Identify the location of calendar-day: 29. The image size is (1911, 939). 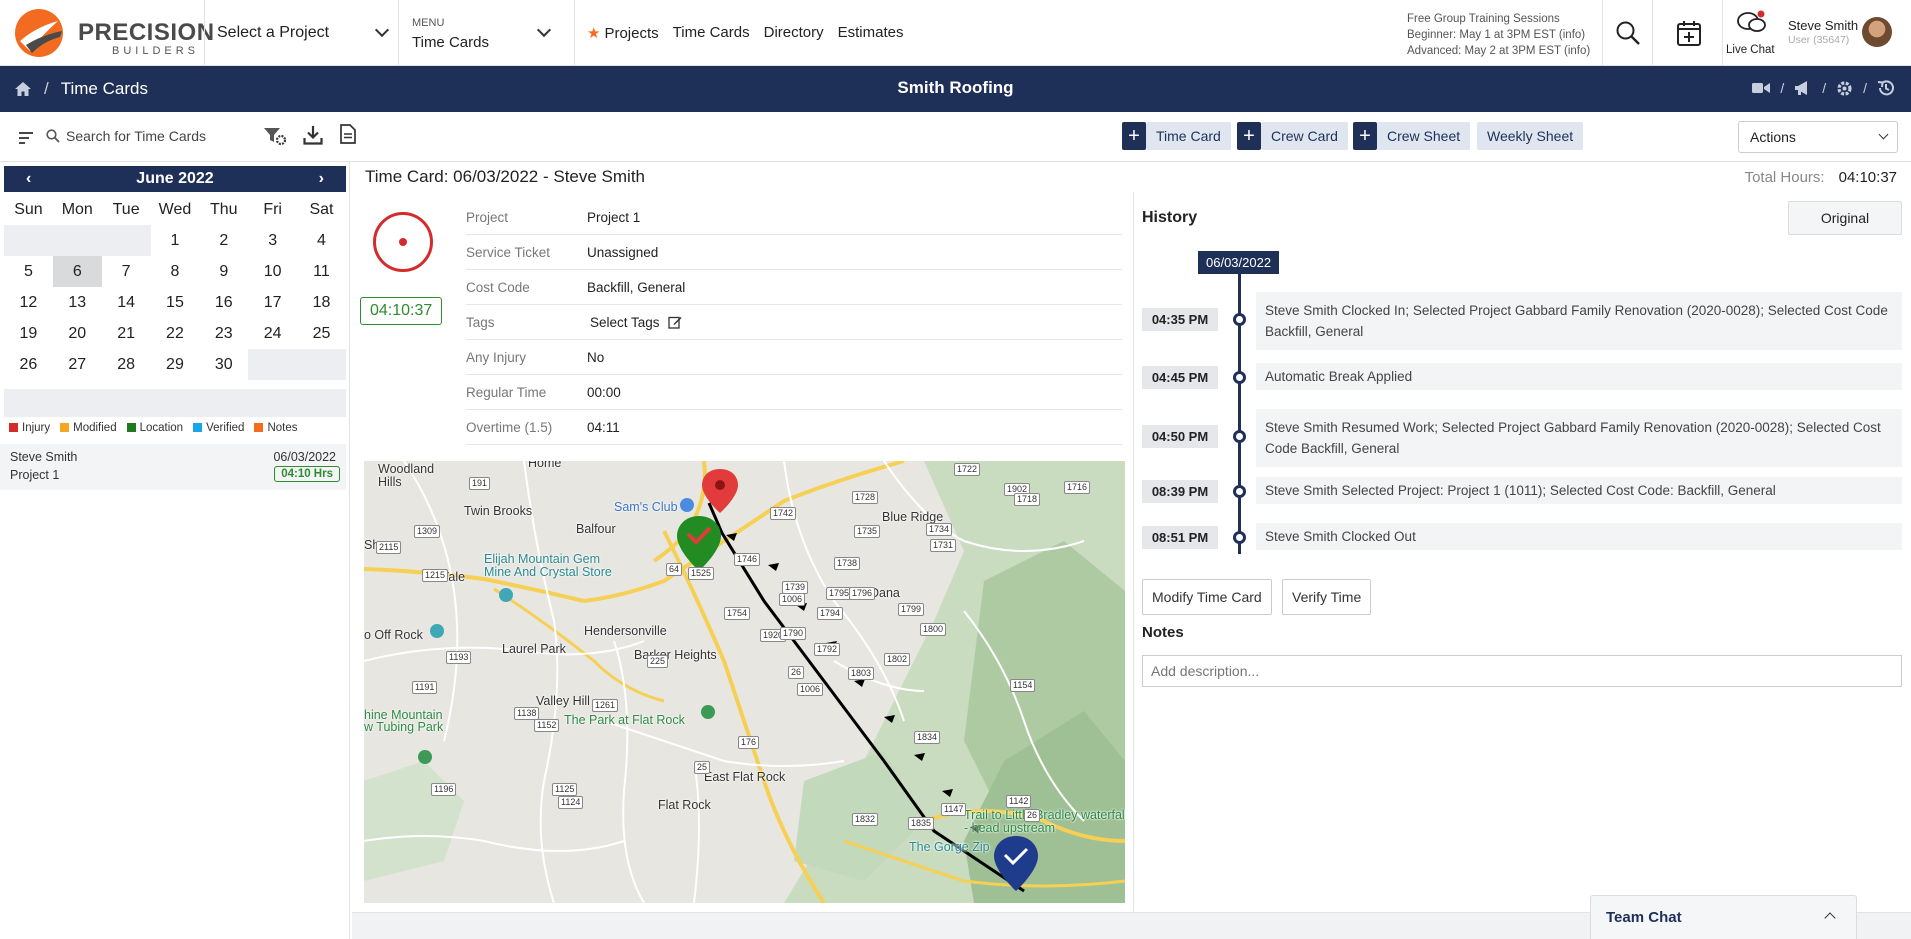
(175, 364).